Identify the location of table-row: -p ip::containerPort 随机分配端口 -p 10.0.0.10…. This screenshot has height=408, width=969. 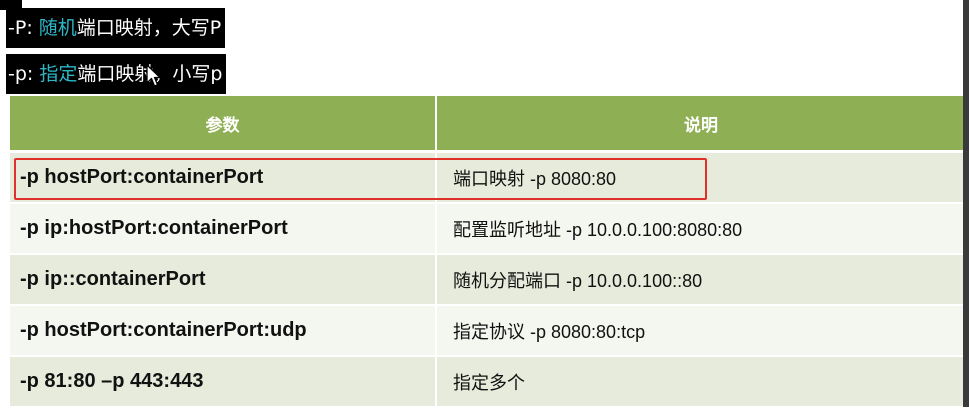
(487, 280).